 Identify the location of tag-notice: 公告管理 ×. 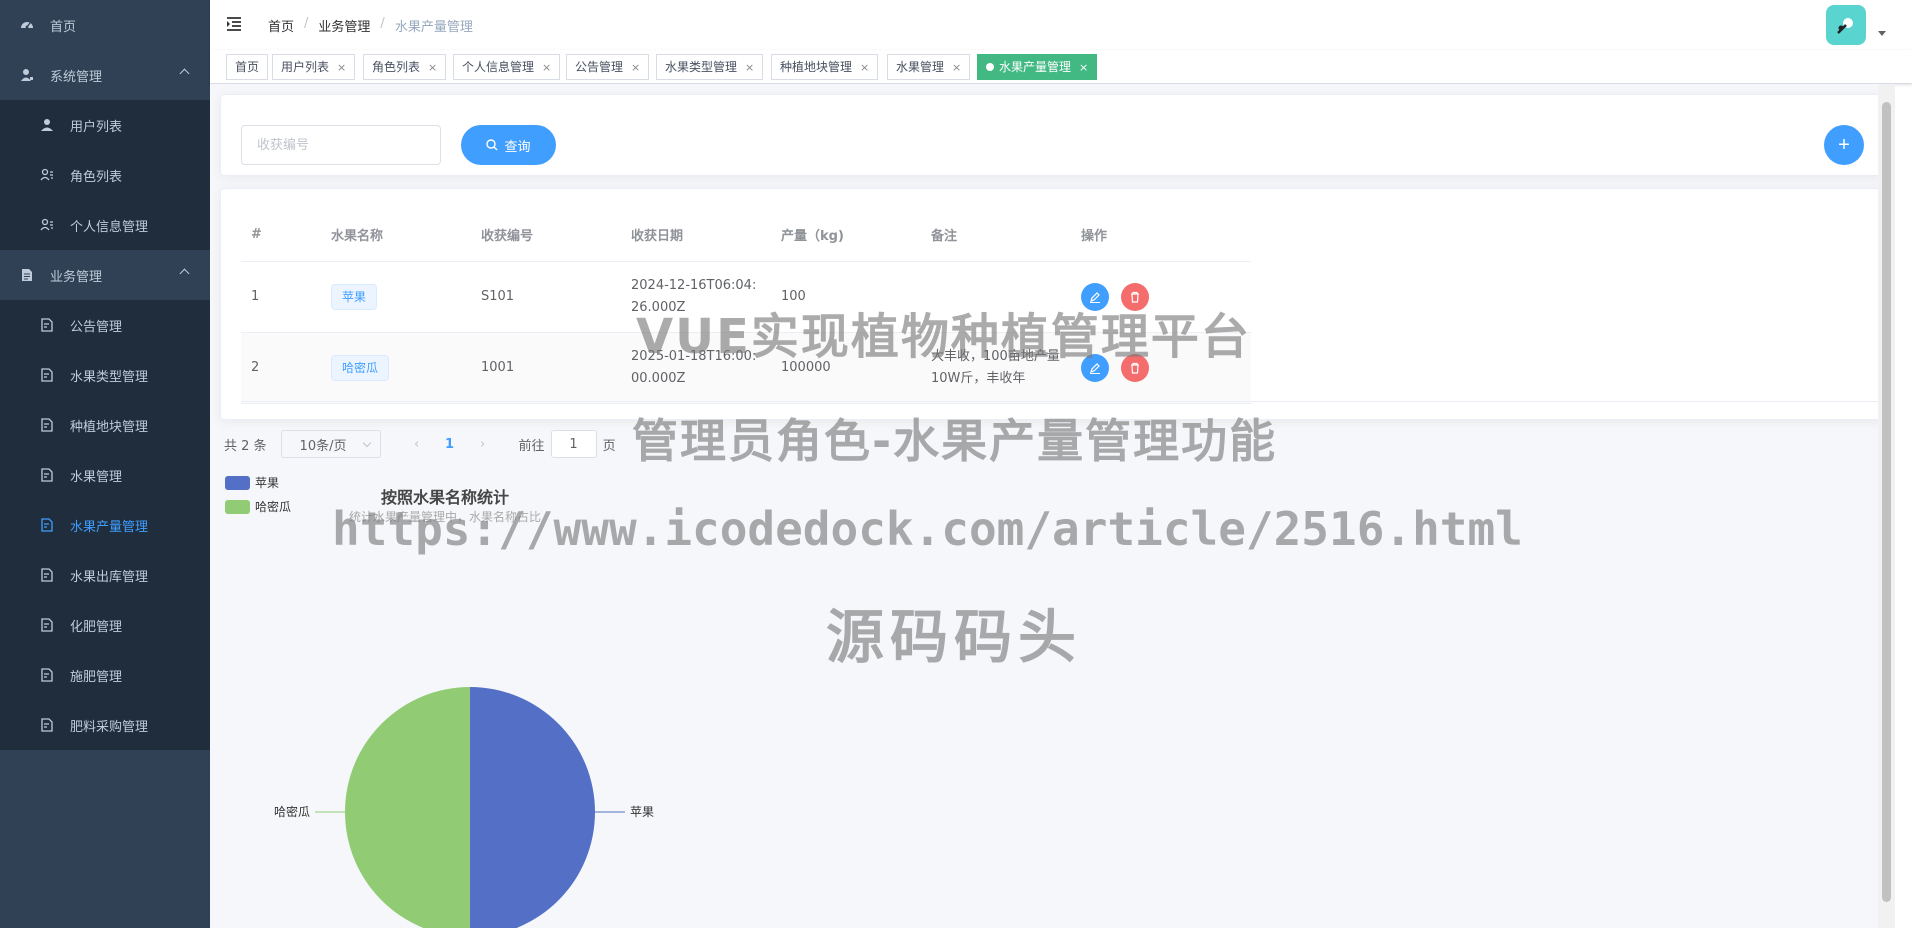
(608, 67).